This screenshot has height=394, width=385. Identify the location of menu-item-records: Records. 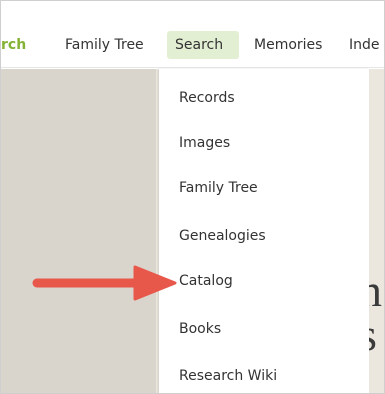
(207, 98).